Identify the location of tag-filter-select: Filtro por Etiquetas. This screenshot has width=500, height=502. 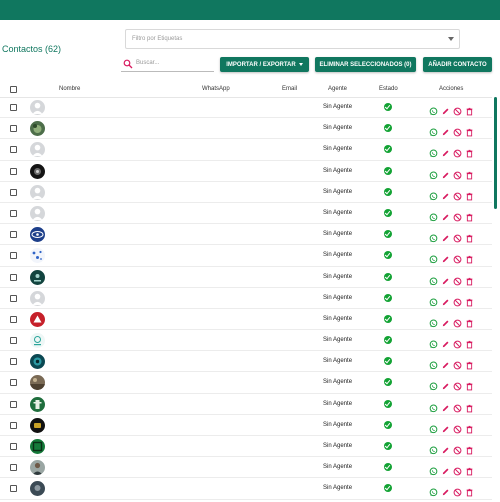
(292, 39).